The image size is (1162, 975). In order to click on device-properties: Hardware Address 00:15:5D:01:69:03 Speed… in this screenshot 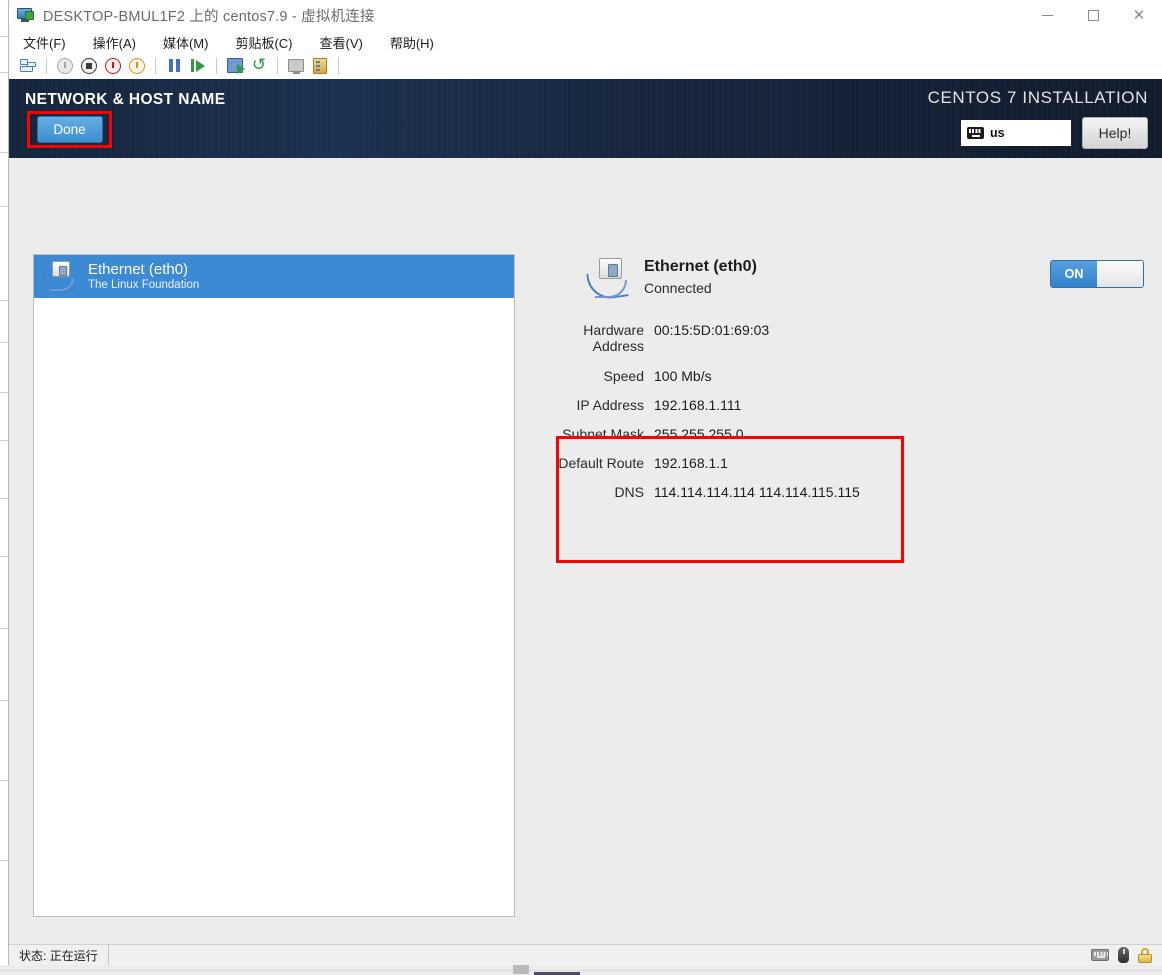, I will do `click(837, 411)`.